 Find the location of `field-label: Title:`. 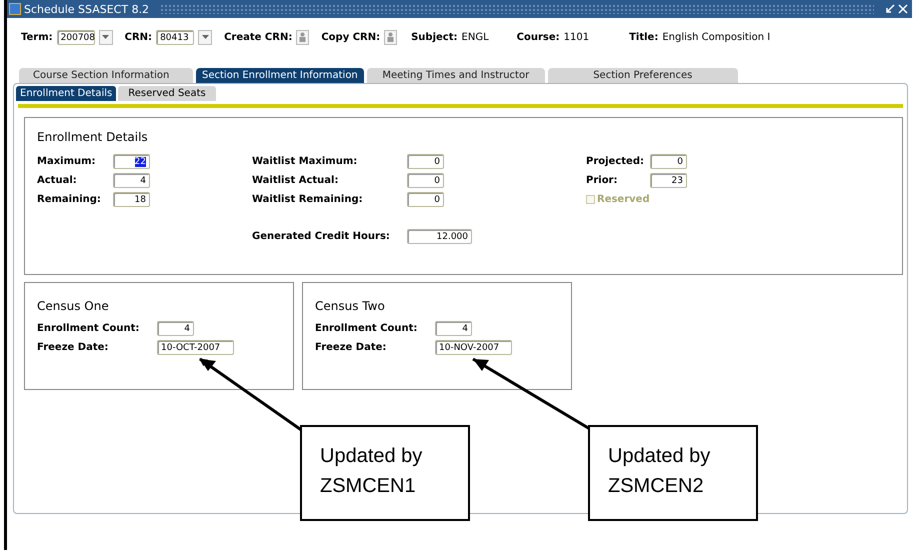

field-label: Title: is located at coordinates (643, 37).